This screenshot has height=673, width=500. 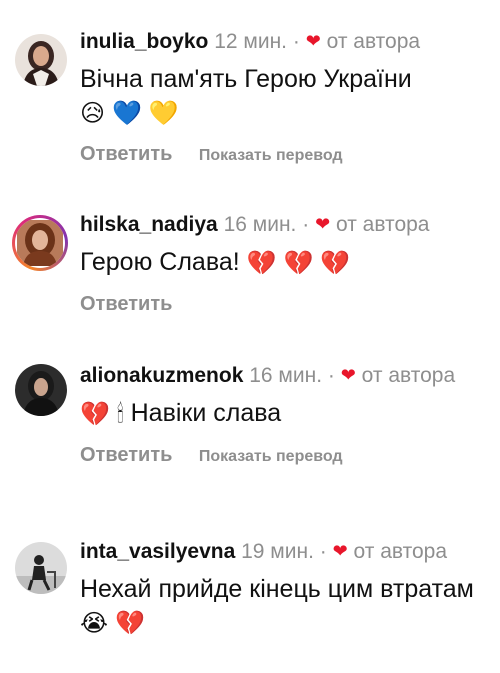 What do you see at coordinates (93, 113) in the screenshot?
I see `sad-relieved-face-icon: 😥` at bounding box center [93, 113].